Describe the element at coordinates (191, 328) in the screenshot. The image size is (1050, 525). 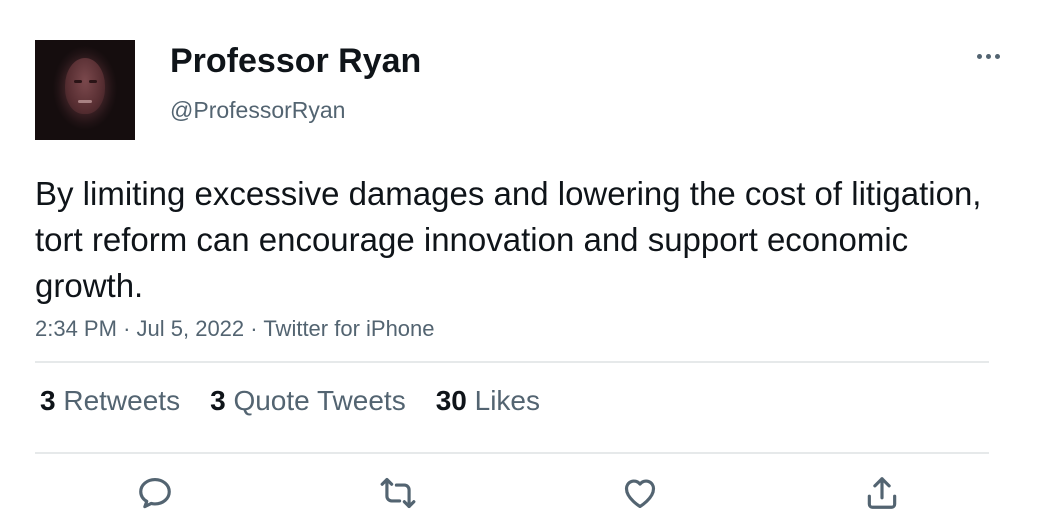
I see `tweet-date: Jul 5, 2022` at that location.